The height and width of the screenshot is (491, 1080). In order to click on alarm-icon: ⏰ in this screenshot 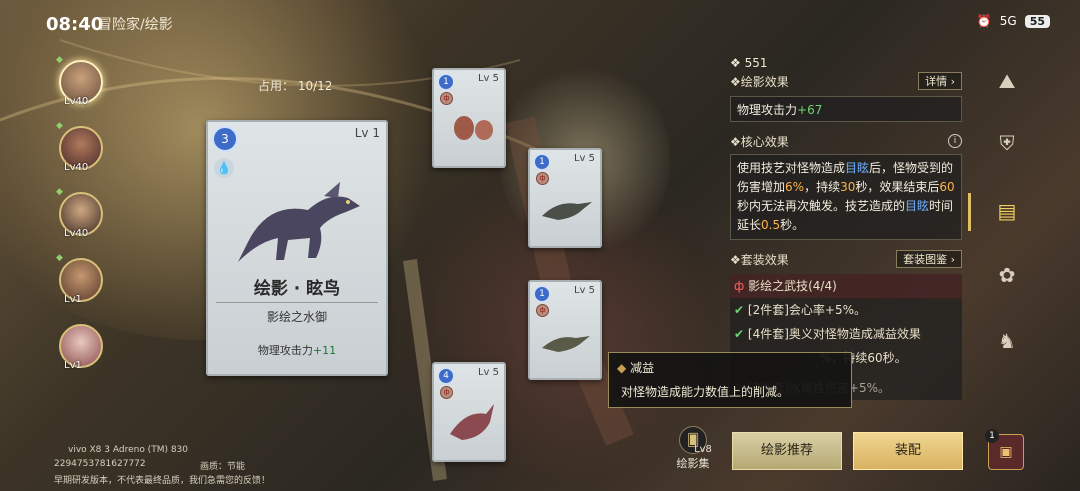, I will do `click(984, 21)`.